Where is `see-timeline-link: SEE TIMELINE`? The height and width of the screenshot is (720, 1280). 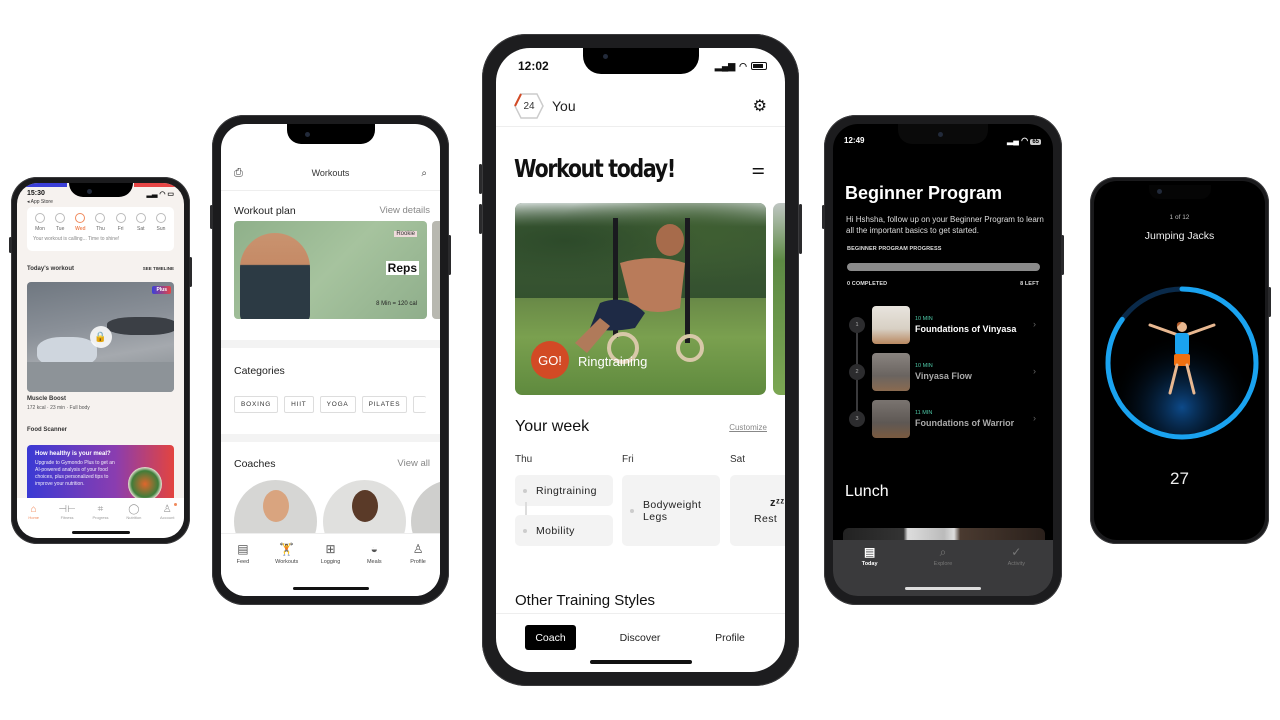 see-timeline-link: SEE TIMELINE is located at coordinates (158, 269).